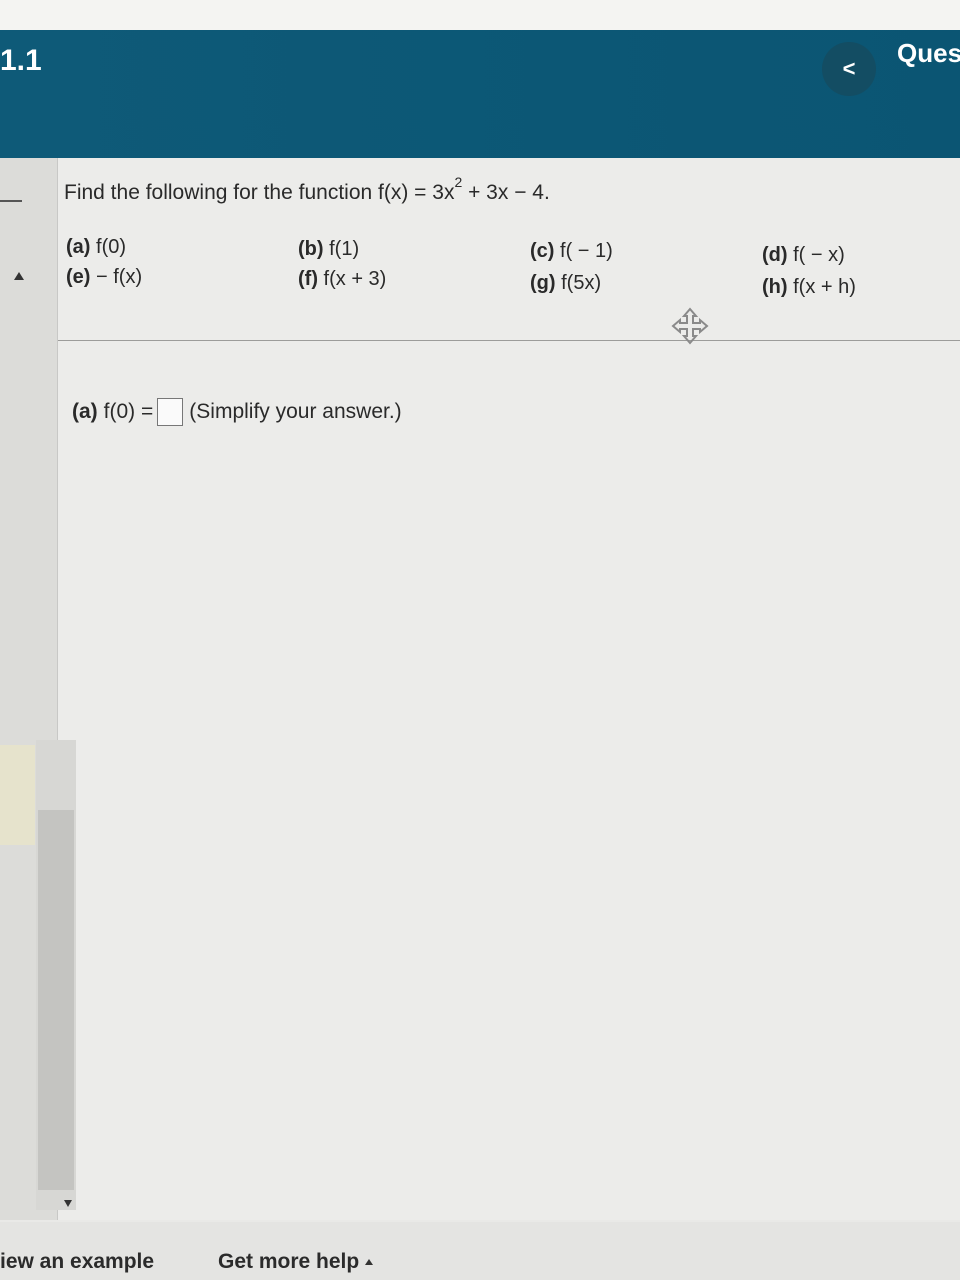 The image size is (960, 1280). I want to click on answer-label: (a), so click(85, 411).